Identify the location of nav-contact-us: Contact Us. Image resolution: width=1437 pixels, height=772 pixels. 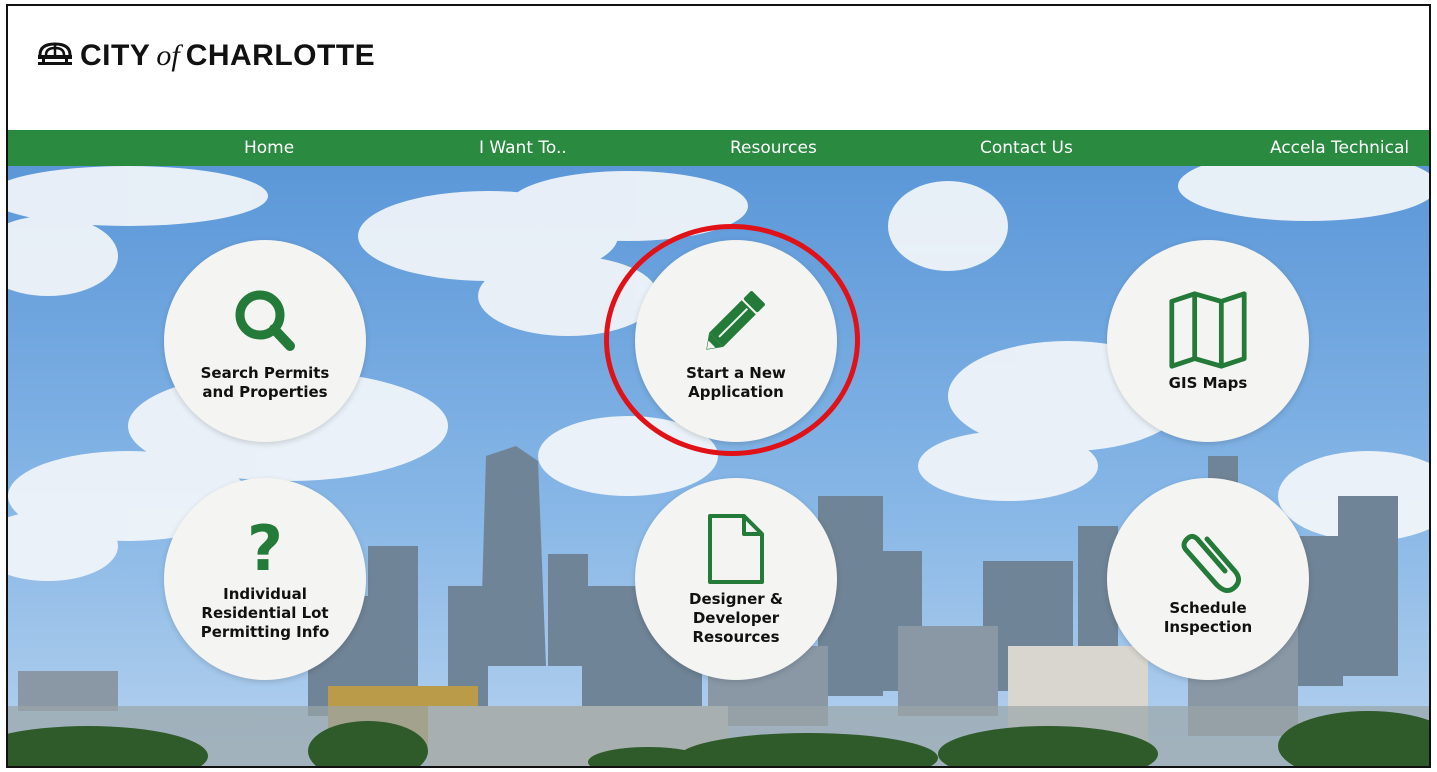
(1026, 148).